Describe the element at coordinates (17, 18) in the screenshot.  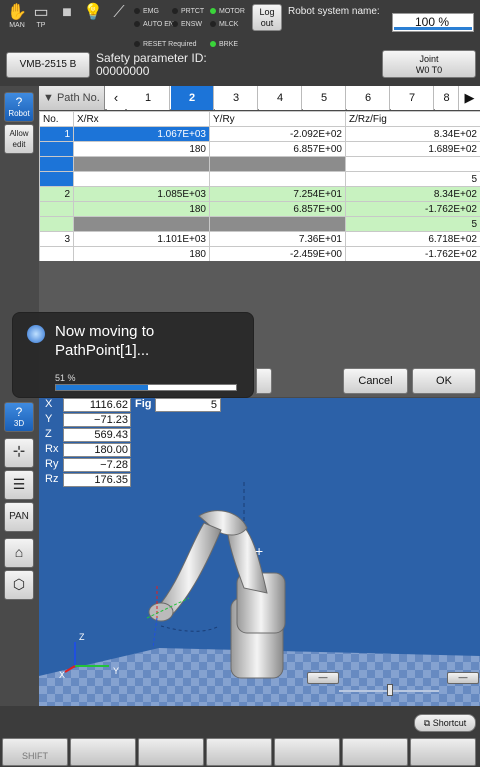
I see `man-mode-icon: ✋ MAN` at that location.